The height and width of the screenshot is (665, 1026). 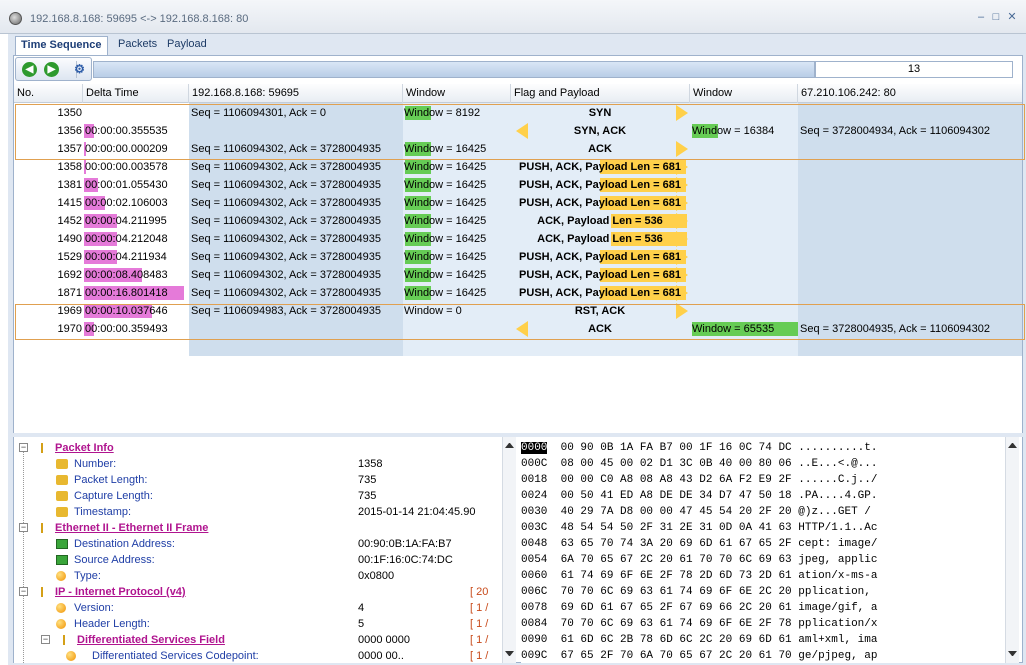 I want to click on tree-label: Header Length:, so click(x=112, y=624).